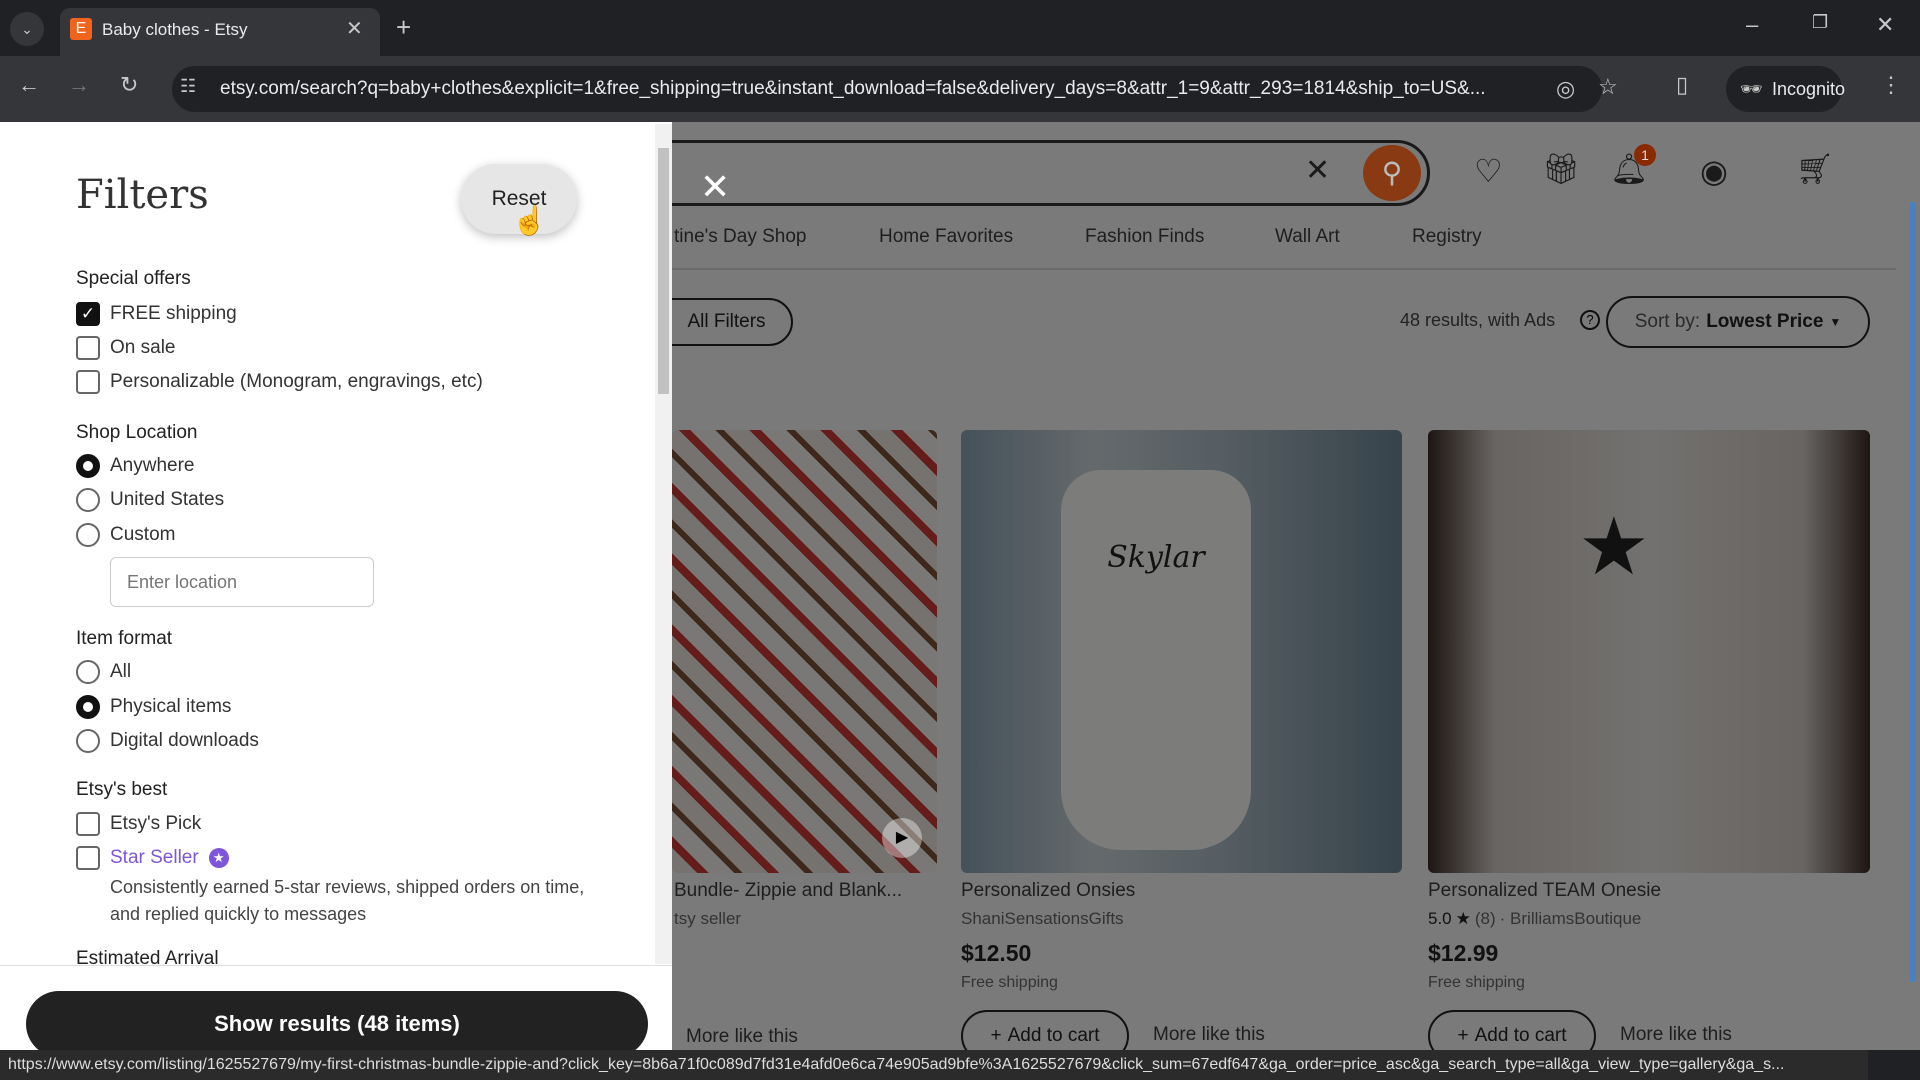  Describe the element at coordinates (156, 823) in the screenshot. I see `option-label: Etsy's Pick` at that location.